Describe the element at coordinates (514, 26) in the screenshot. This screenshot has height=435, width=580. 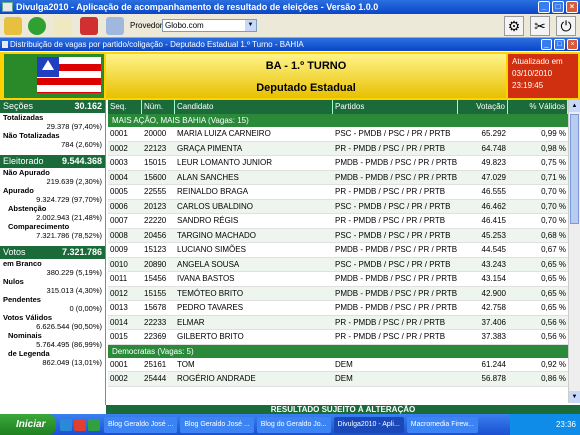
I see `settings-icon: ⚙` at that location.